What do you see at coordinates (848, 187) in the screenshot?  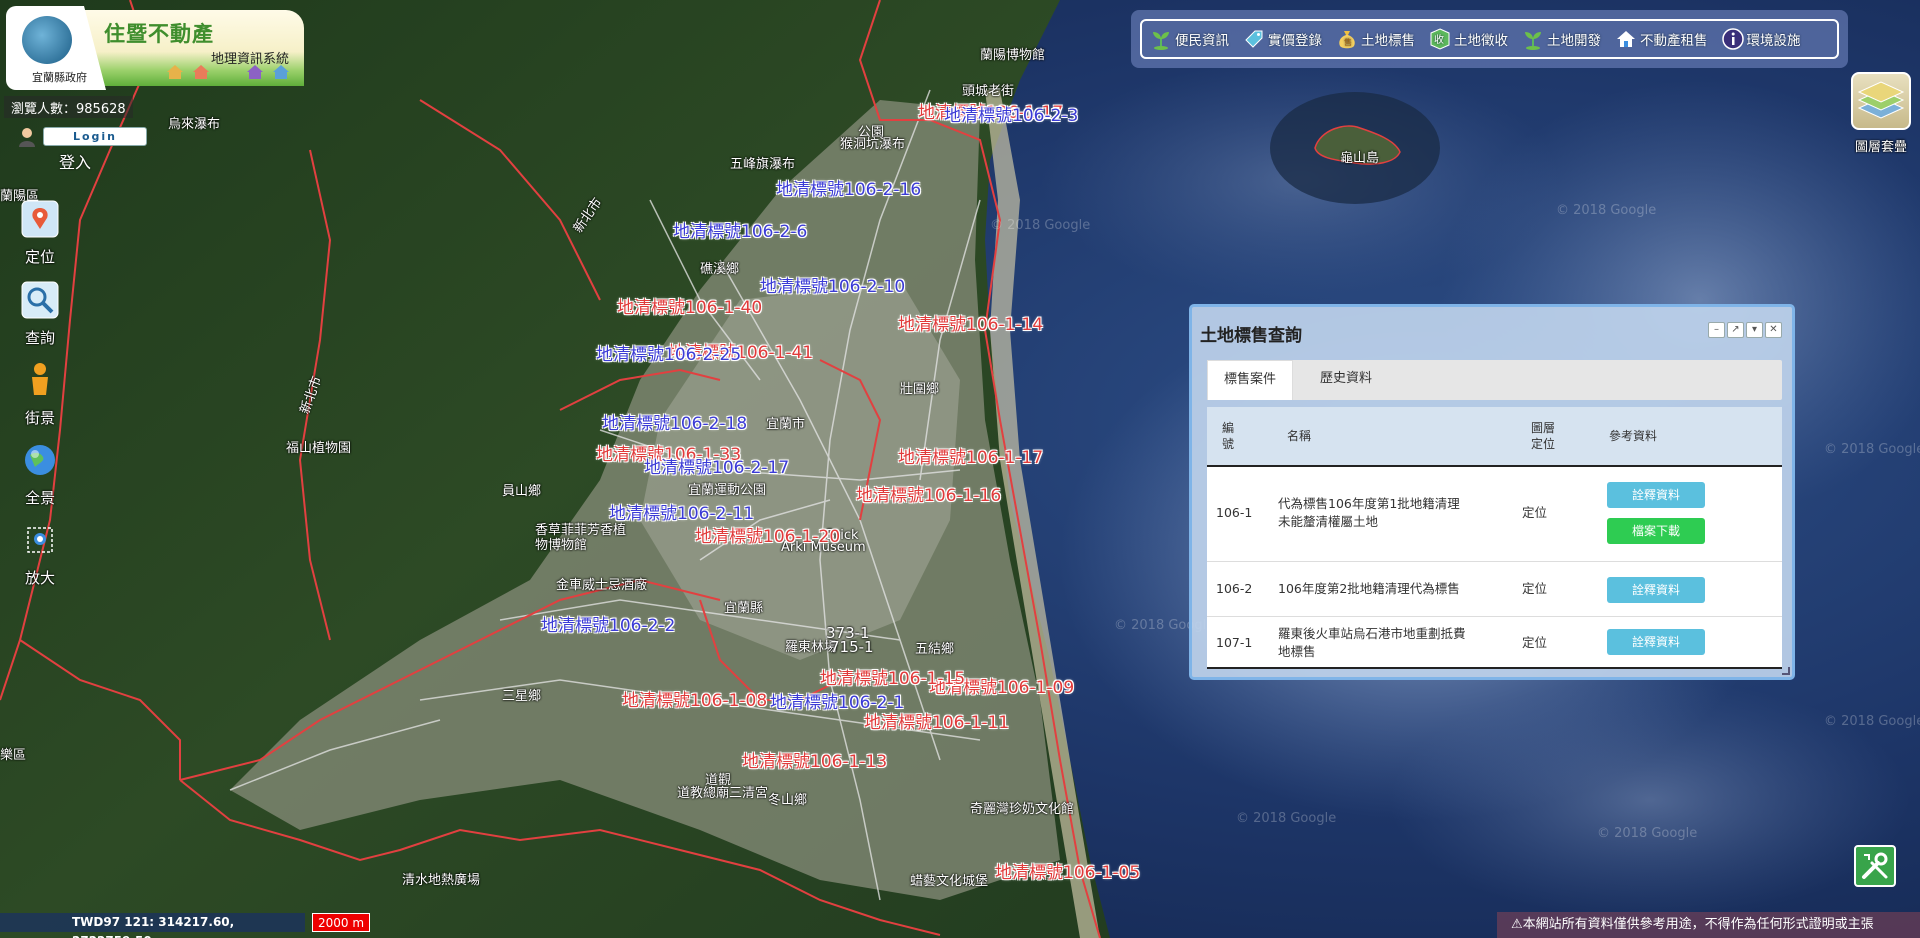 I see `parcel-label: 地清標號106-2-16` at bounding box center [848, 187].